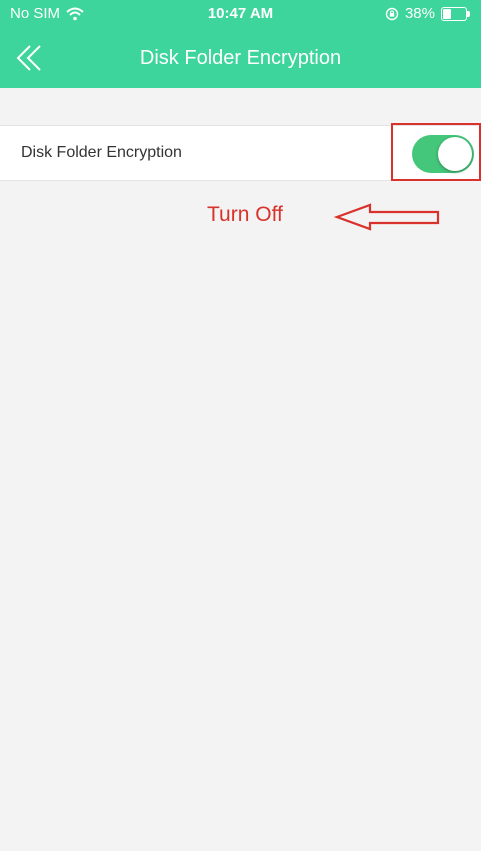 The width and height of the screenshot is (481, 851). Describe the element at coordinates (456, 13) in the screenshot. I see `battery-icon` at that location.